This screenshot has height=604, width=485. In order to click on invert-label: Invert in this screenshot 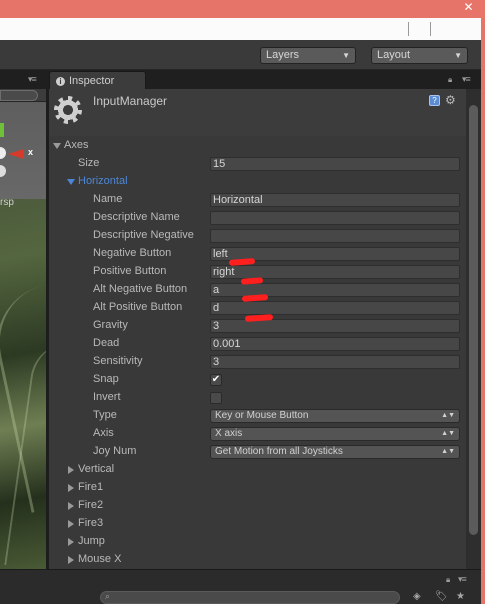, I will do `click(107, 397)`.